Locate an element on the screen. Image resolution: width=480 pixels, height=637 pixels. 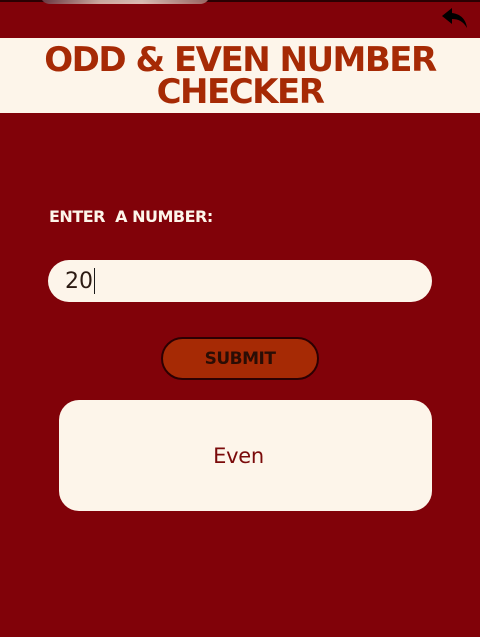
header-photo is located at coordinates (125, 2).